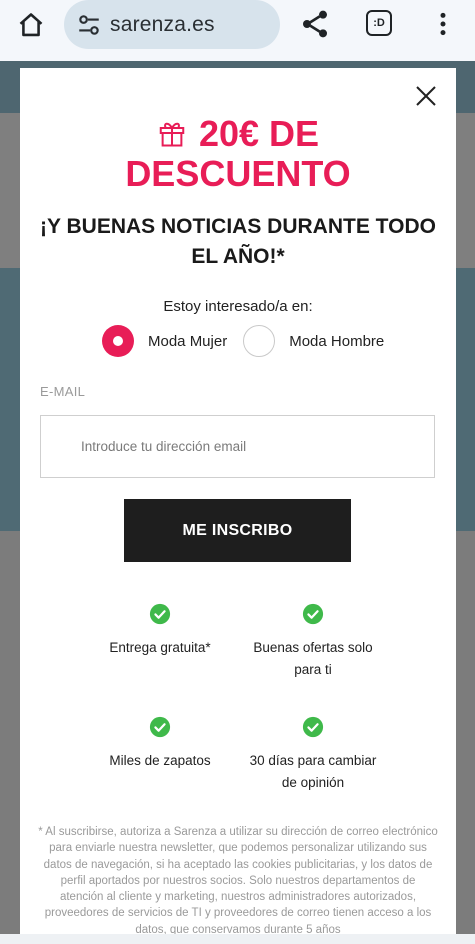 This screenshot has height=944, width=475. What do you see at coordinates (187, 341) in the screenshot?
I see `radio-label-moda-mujer: Moda Mujer` at bounding box center [187, 341].